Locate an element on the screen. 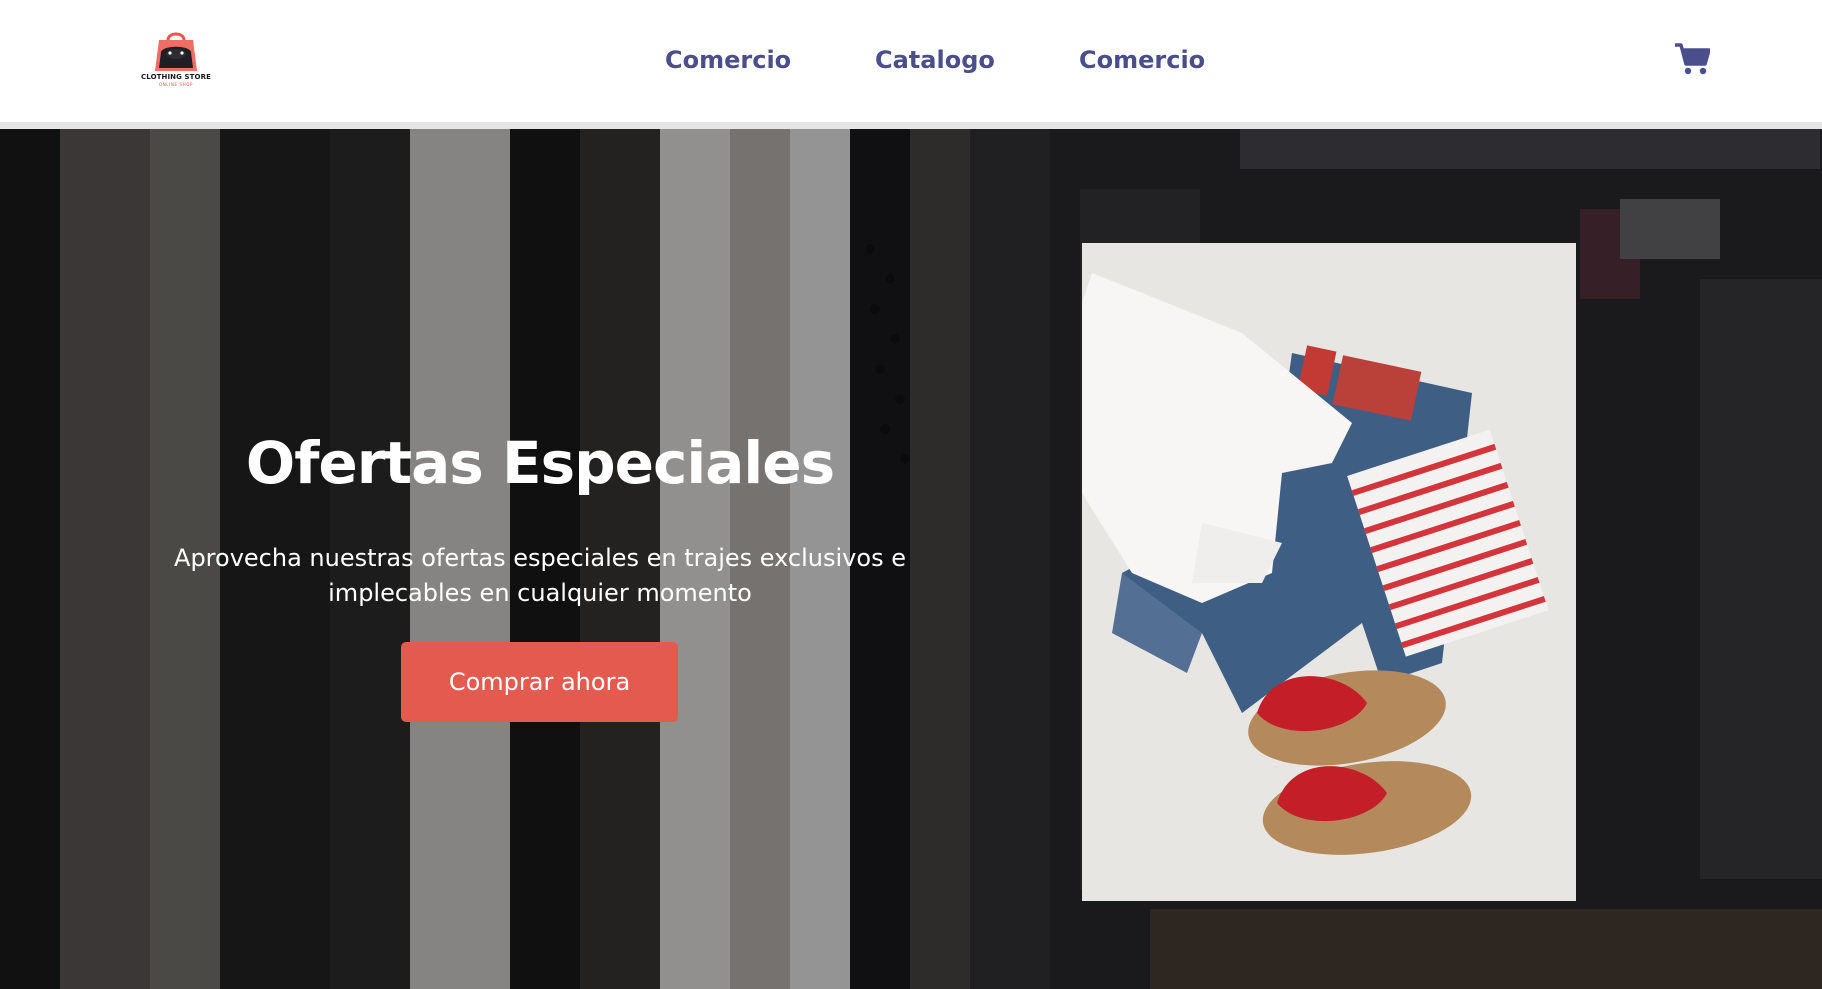 Image resolution: width=1822 pixels, height=989 pixels. header-divider is located at coordinates (911, 125).